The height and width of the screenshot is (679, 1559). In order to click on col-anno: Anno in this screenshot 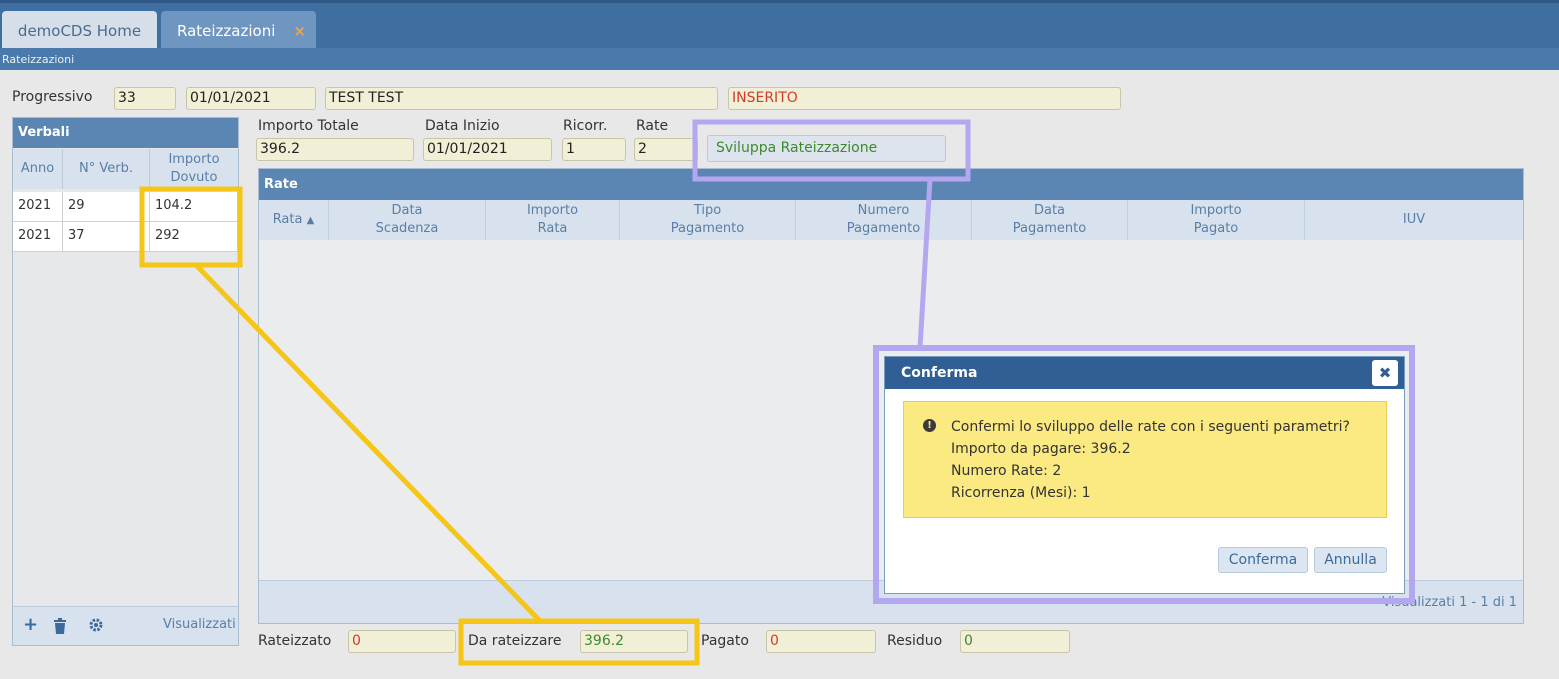, I will do `click(38, 169)`.